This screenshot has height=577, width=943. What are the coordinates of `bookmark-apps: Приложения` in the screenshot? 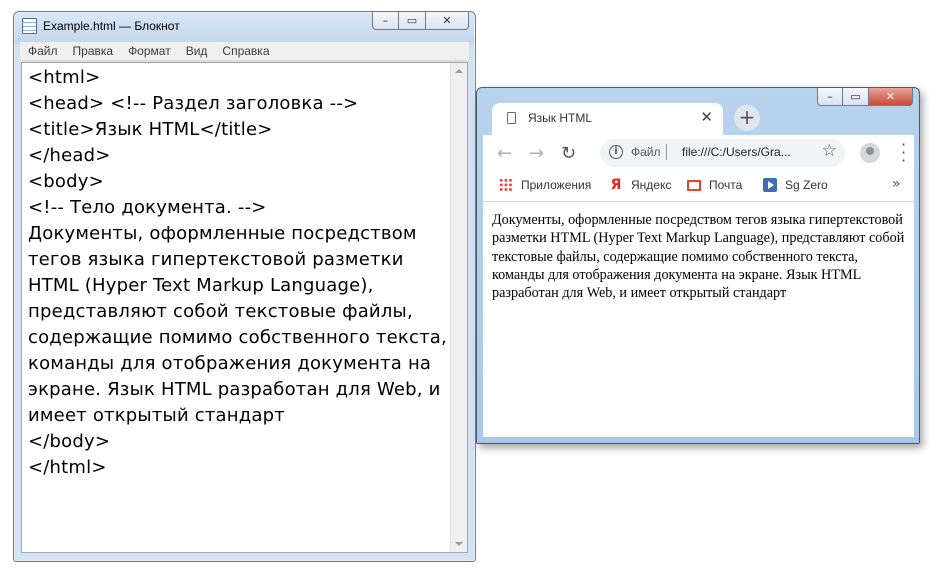 It's located at (545, 185).